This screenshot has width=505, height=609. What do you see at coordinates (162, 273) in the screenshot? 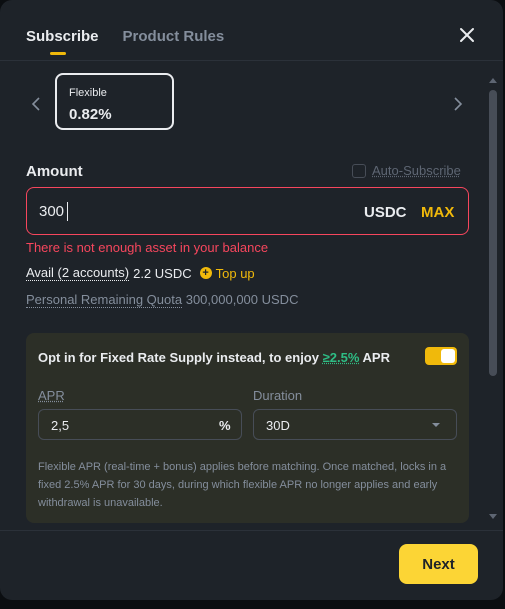
I see `avail-value: 2.2 USDC` at bounding box center [162, 273].